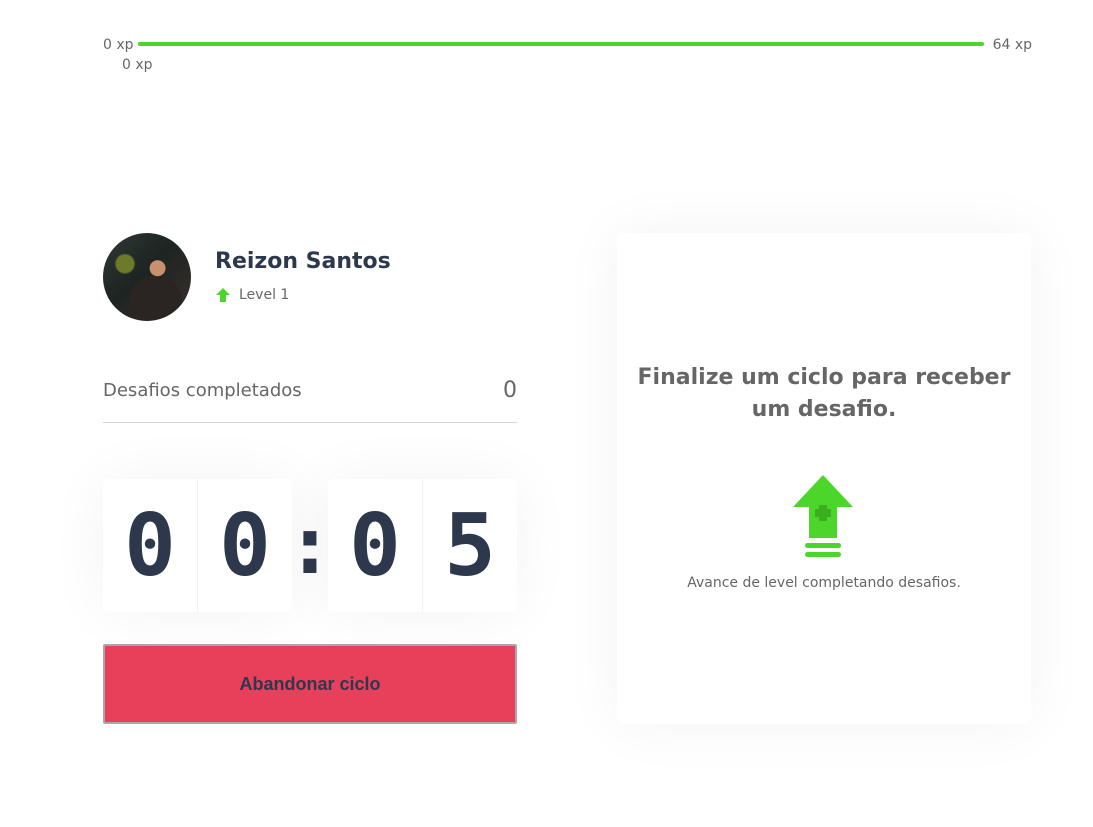 The width and height of the screenshot is (1093, 827). I want to click on countdown-minutes: 0 0, so click(197, 545).